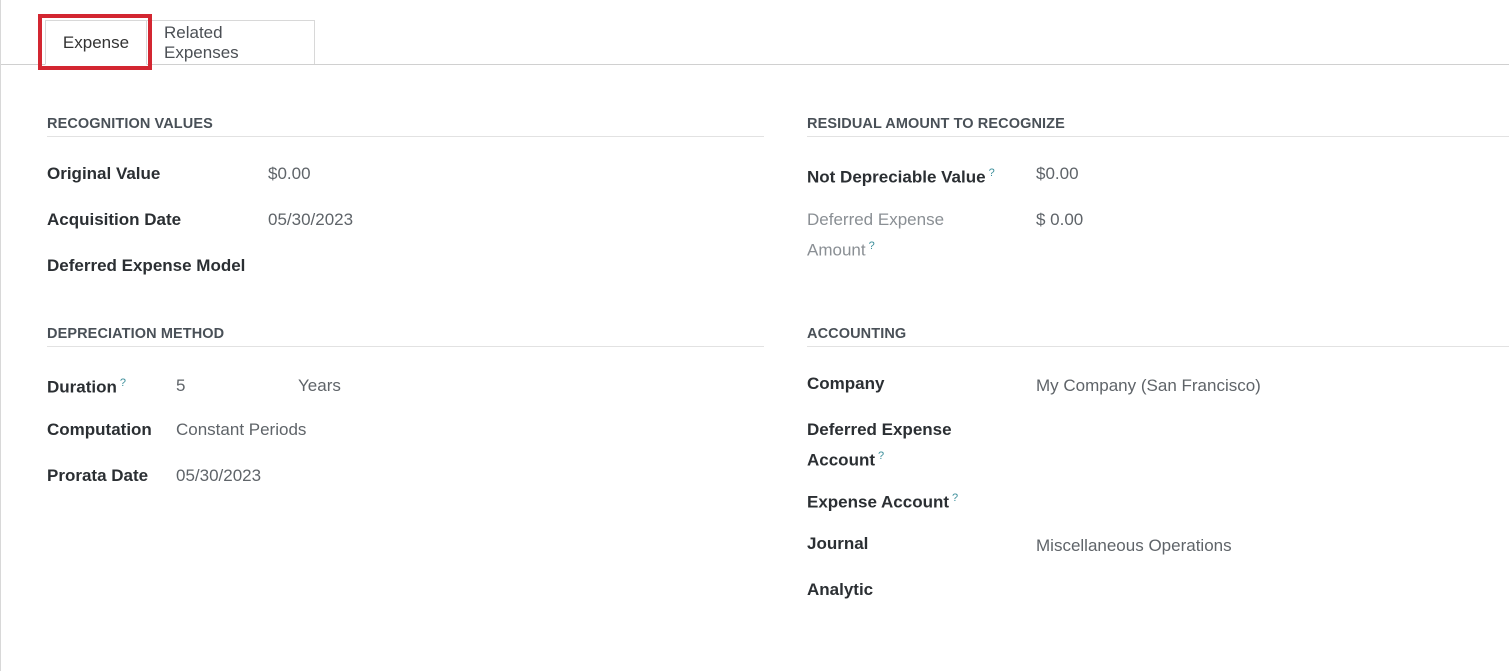 The image size is (1509, 671). Describe the element at coordinates (1134, 545) in the screenshot. I see `journal-select: Miscellaneous Operations` at that location.